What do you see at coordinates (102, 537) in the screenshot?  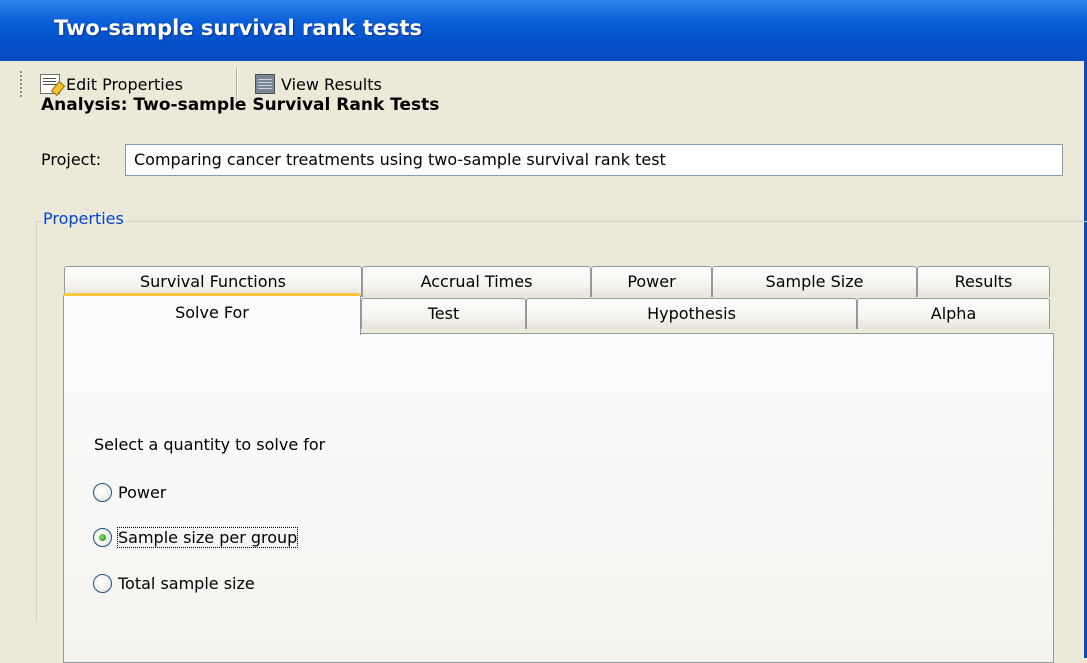 I see `radio-sample-size-per-group-indicator` at bounding box center [102, 537].